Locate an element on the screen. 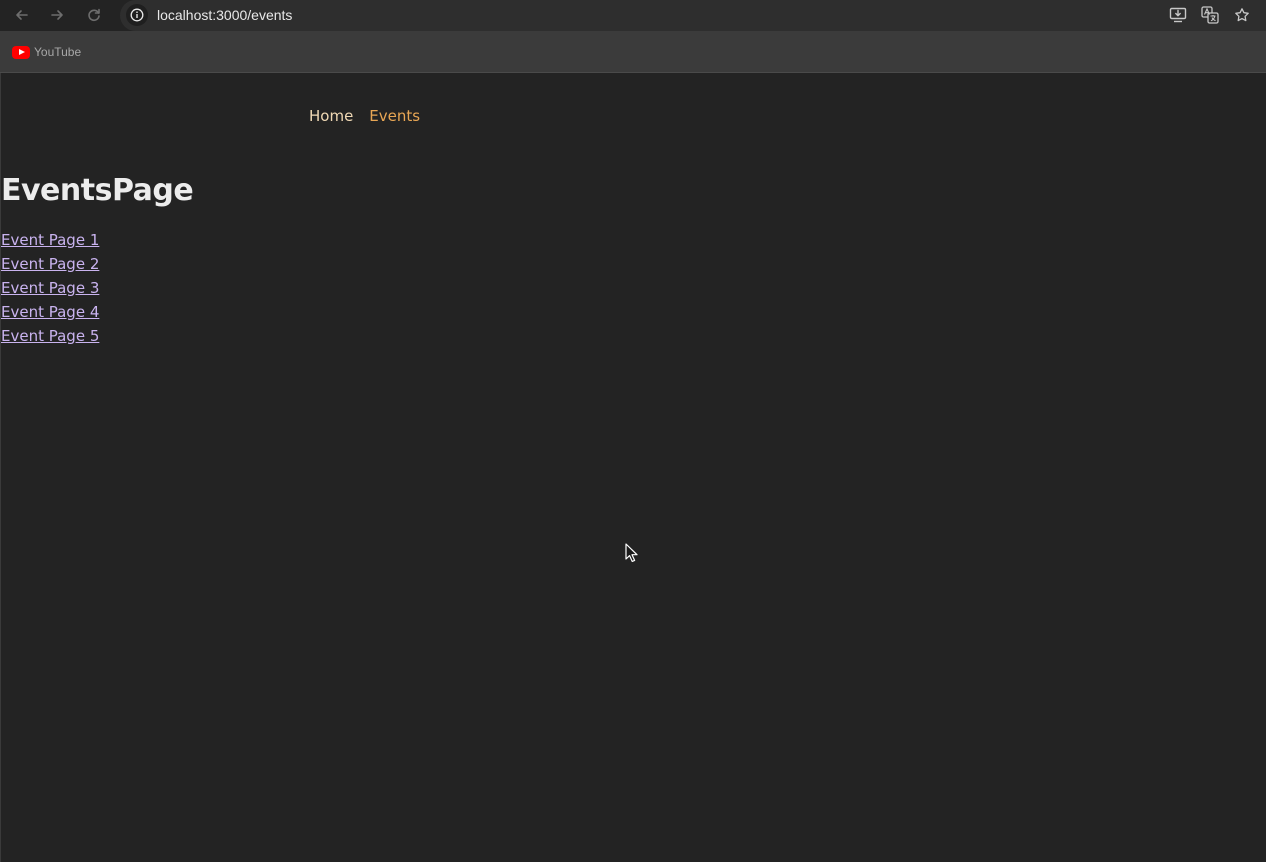  site-nav: Home Events is located at coordinates (364, 116).